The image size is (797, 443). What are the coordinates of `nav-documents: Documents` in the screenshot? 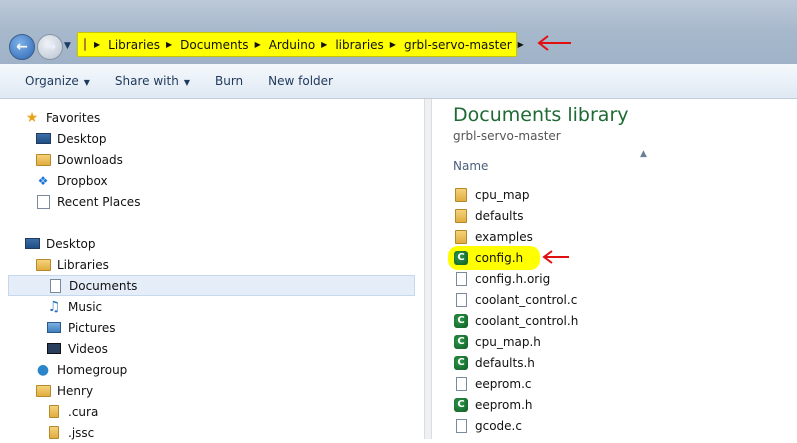 It's located at (211, 285).